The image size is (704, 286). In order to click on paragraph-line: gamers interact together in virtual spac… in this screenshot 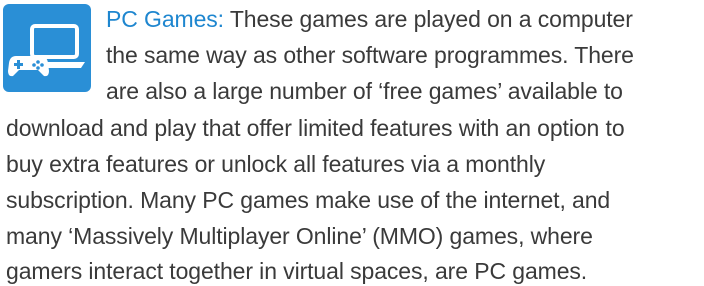, I will do `click(297, 271)`.